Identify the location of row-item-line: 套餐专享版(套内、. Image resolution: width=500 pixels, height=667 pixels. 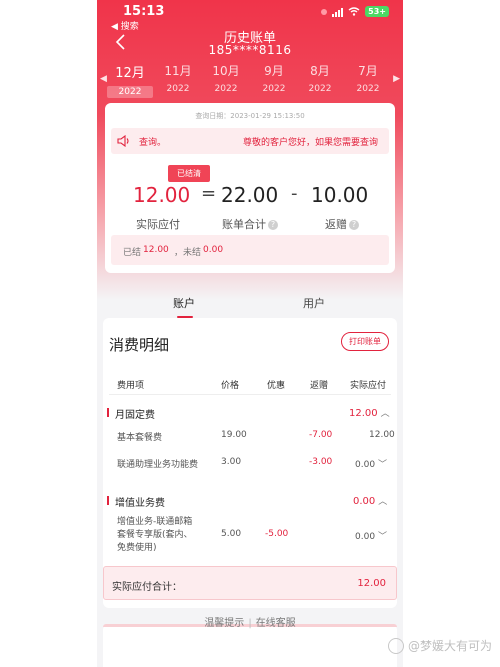
(155, 535).